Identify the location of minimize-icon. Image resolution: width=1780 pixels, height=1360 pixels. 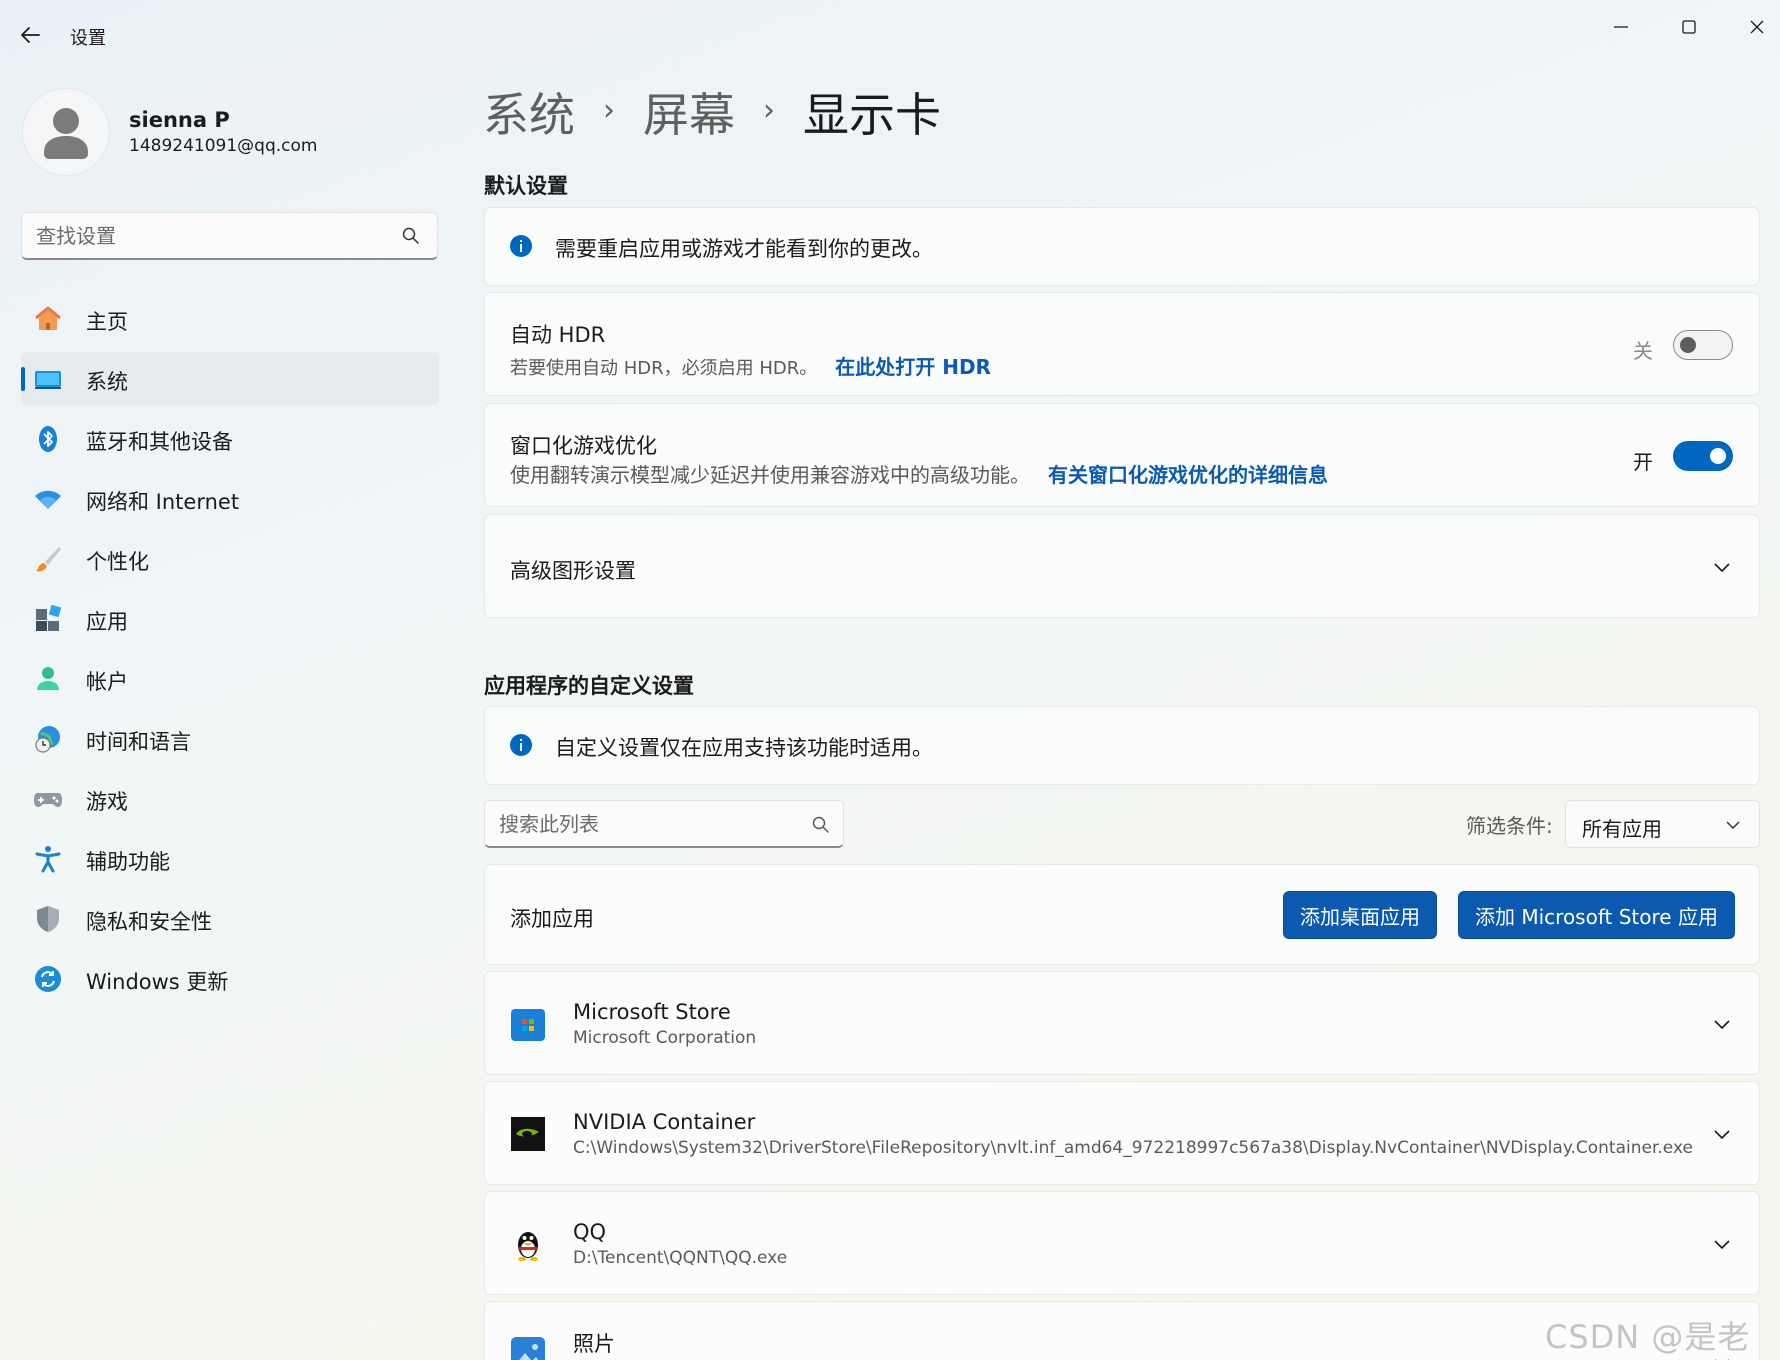
(1621, 27).